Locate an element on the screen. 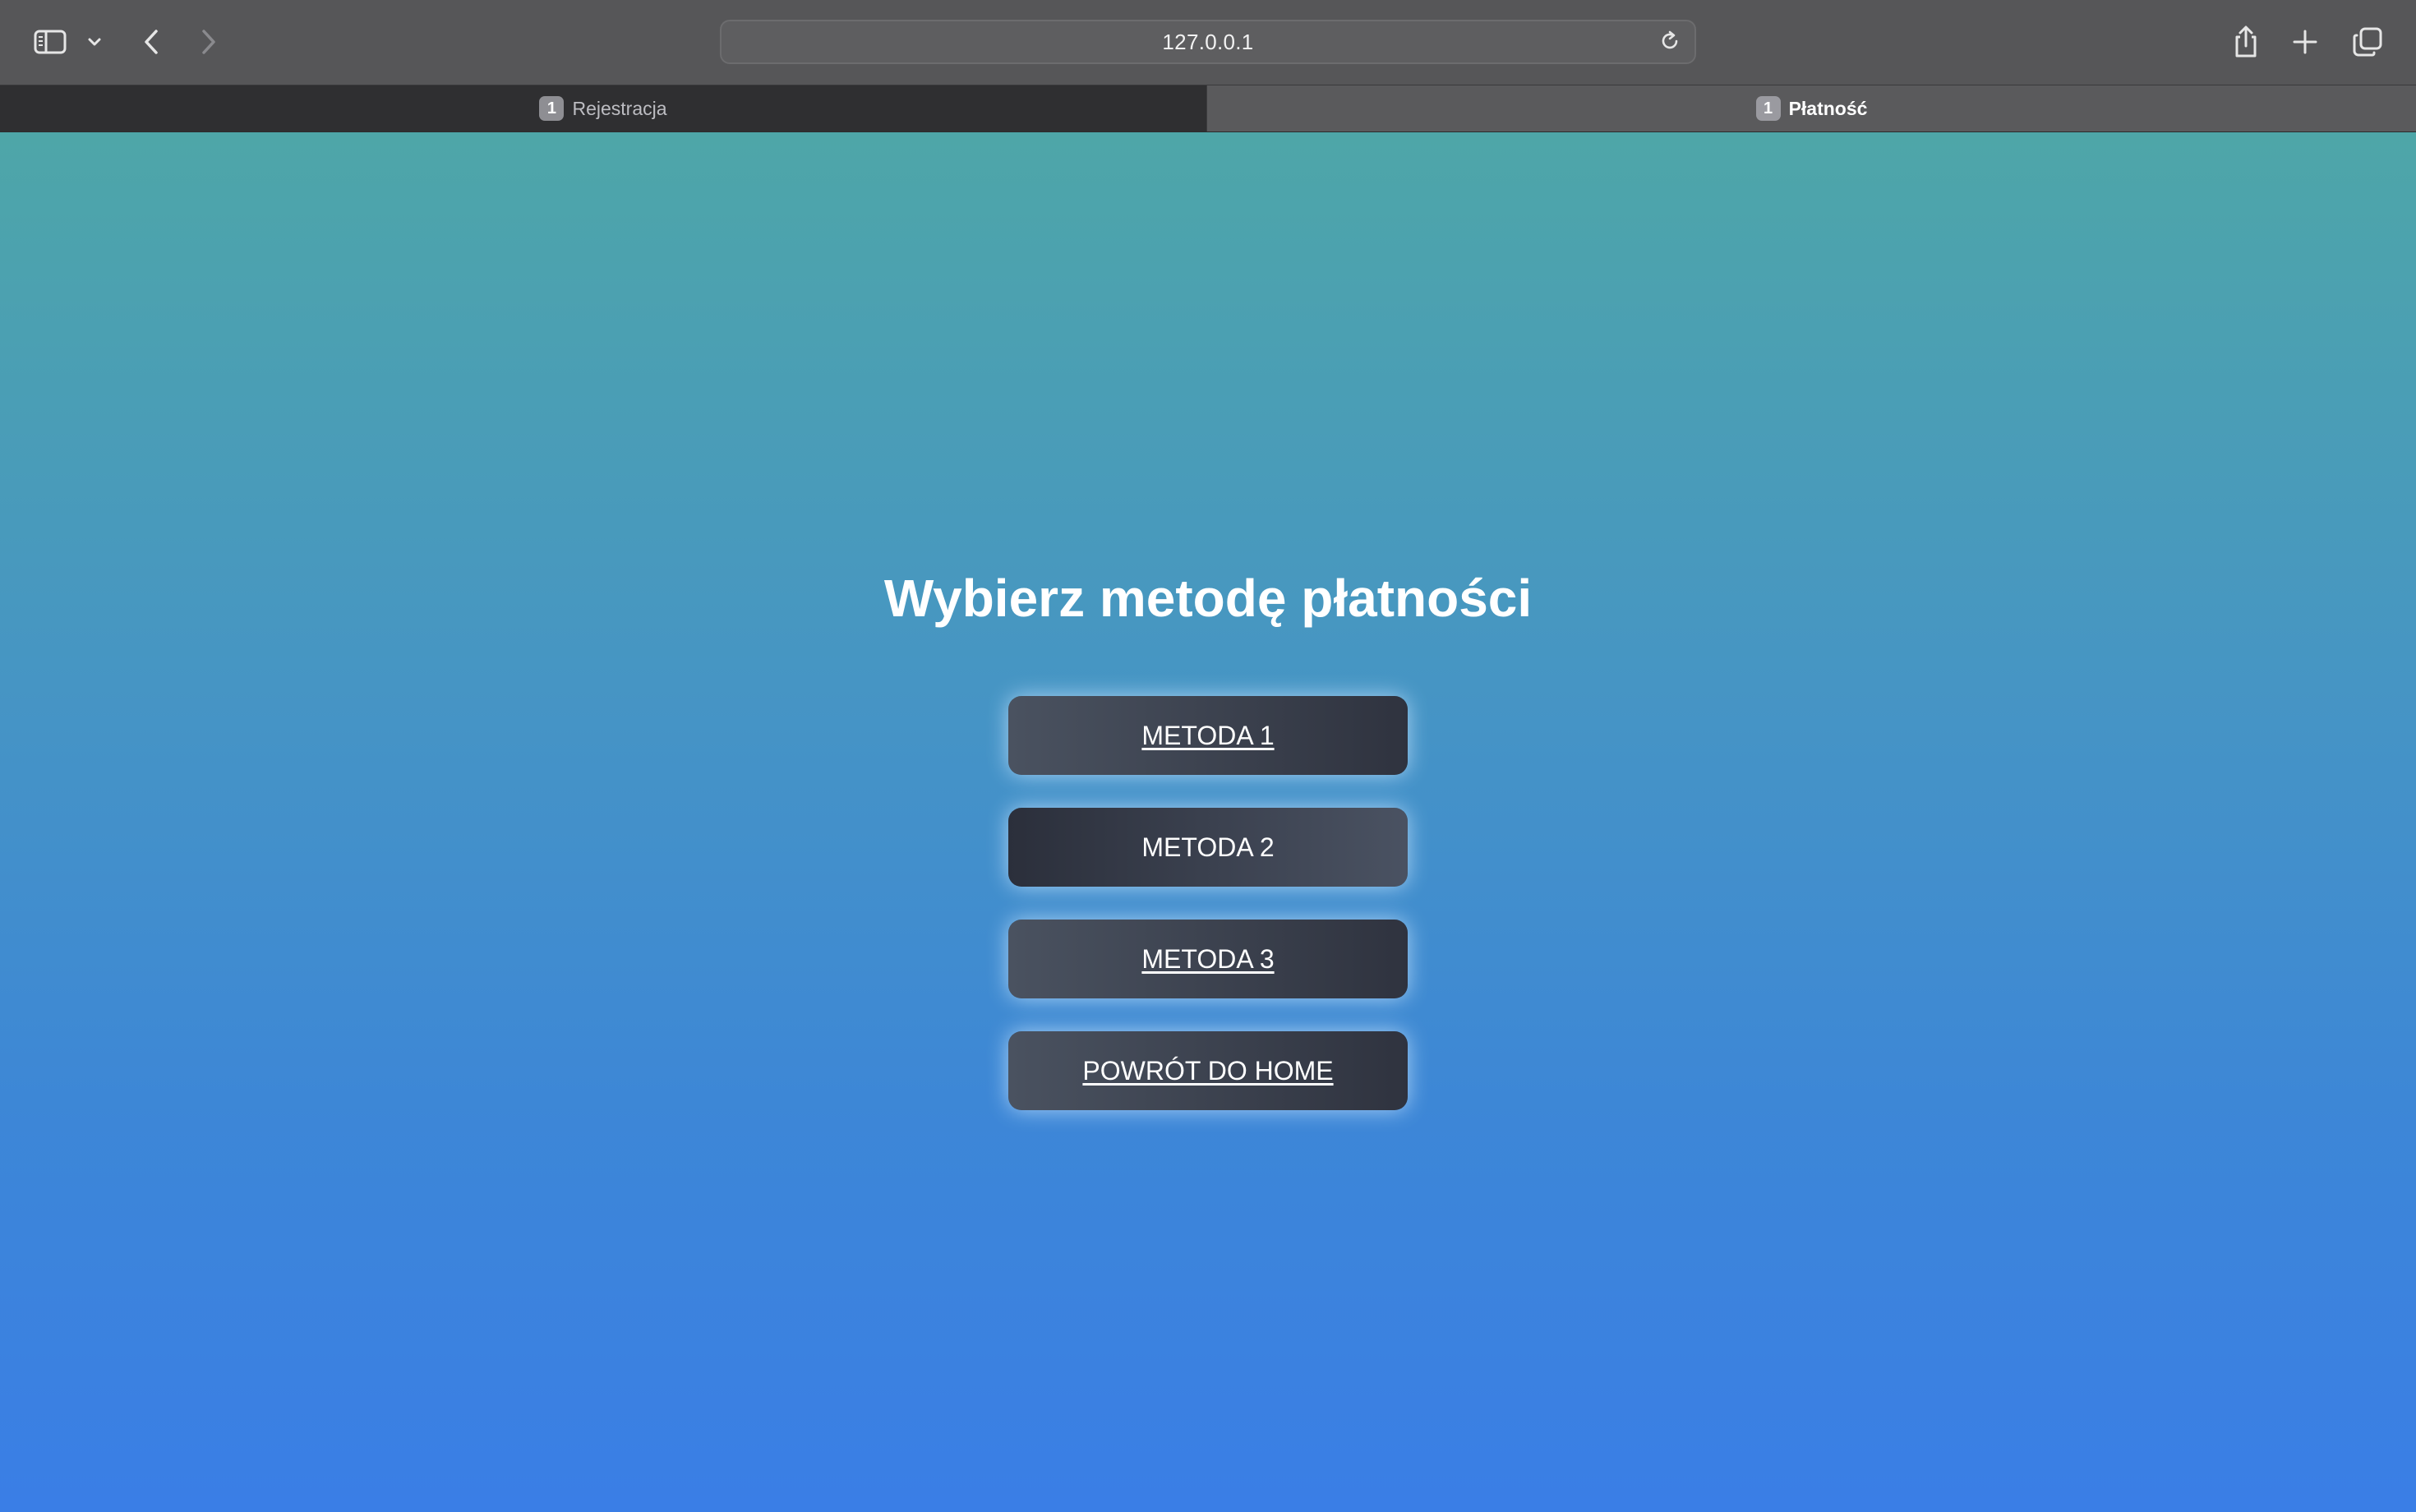 Image resolution: width=2416 pixels, height=1512 pixels. back-to-home-label: POWRÓT DO HOME is located at coordinates (1208, 1071).